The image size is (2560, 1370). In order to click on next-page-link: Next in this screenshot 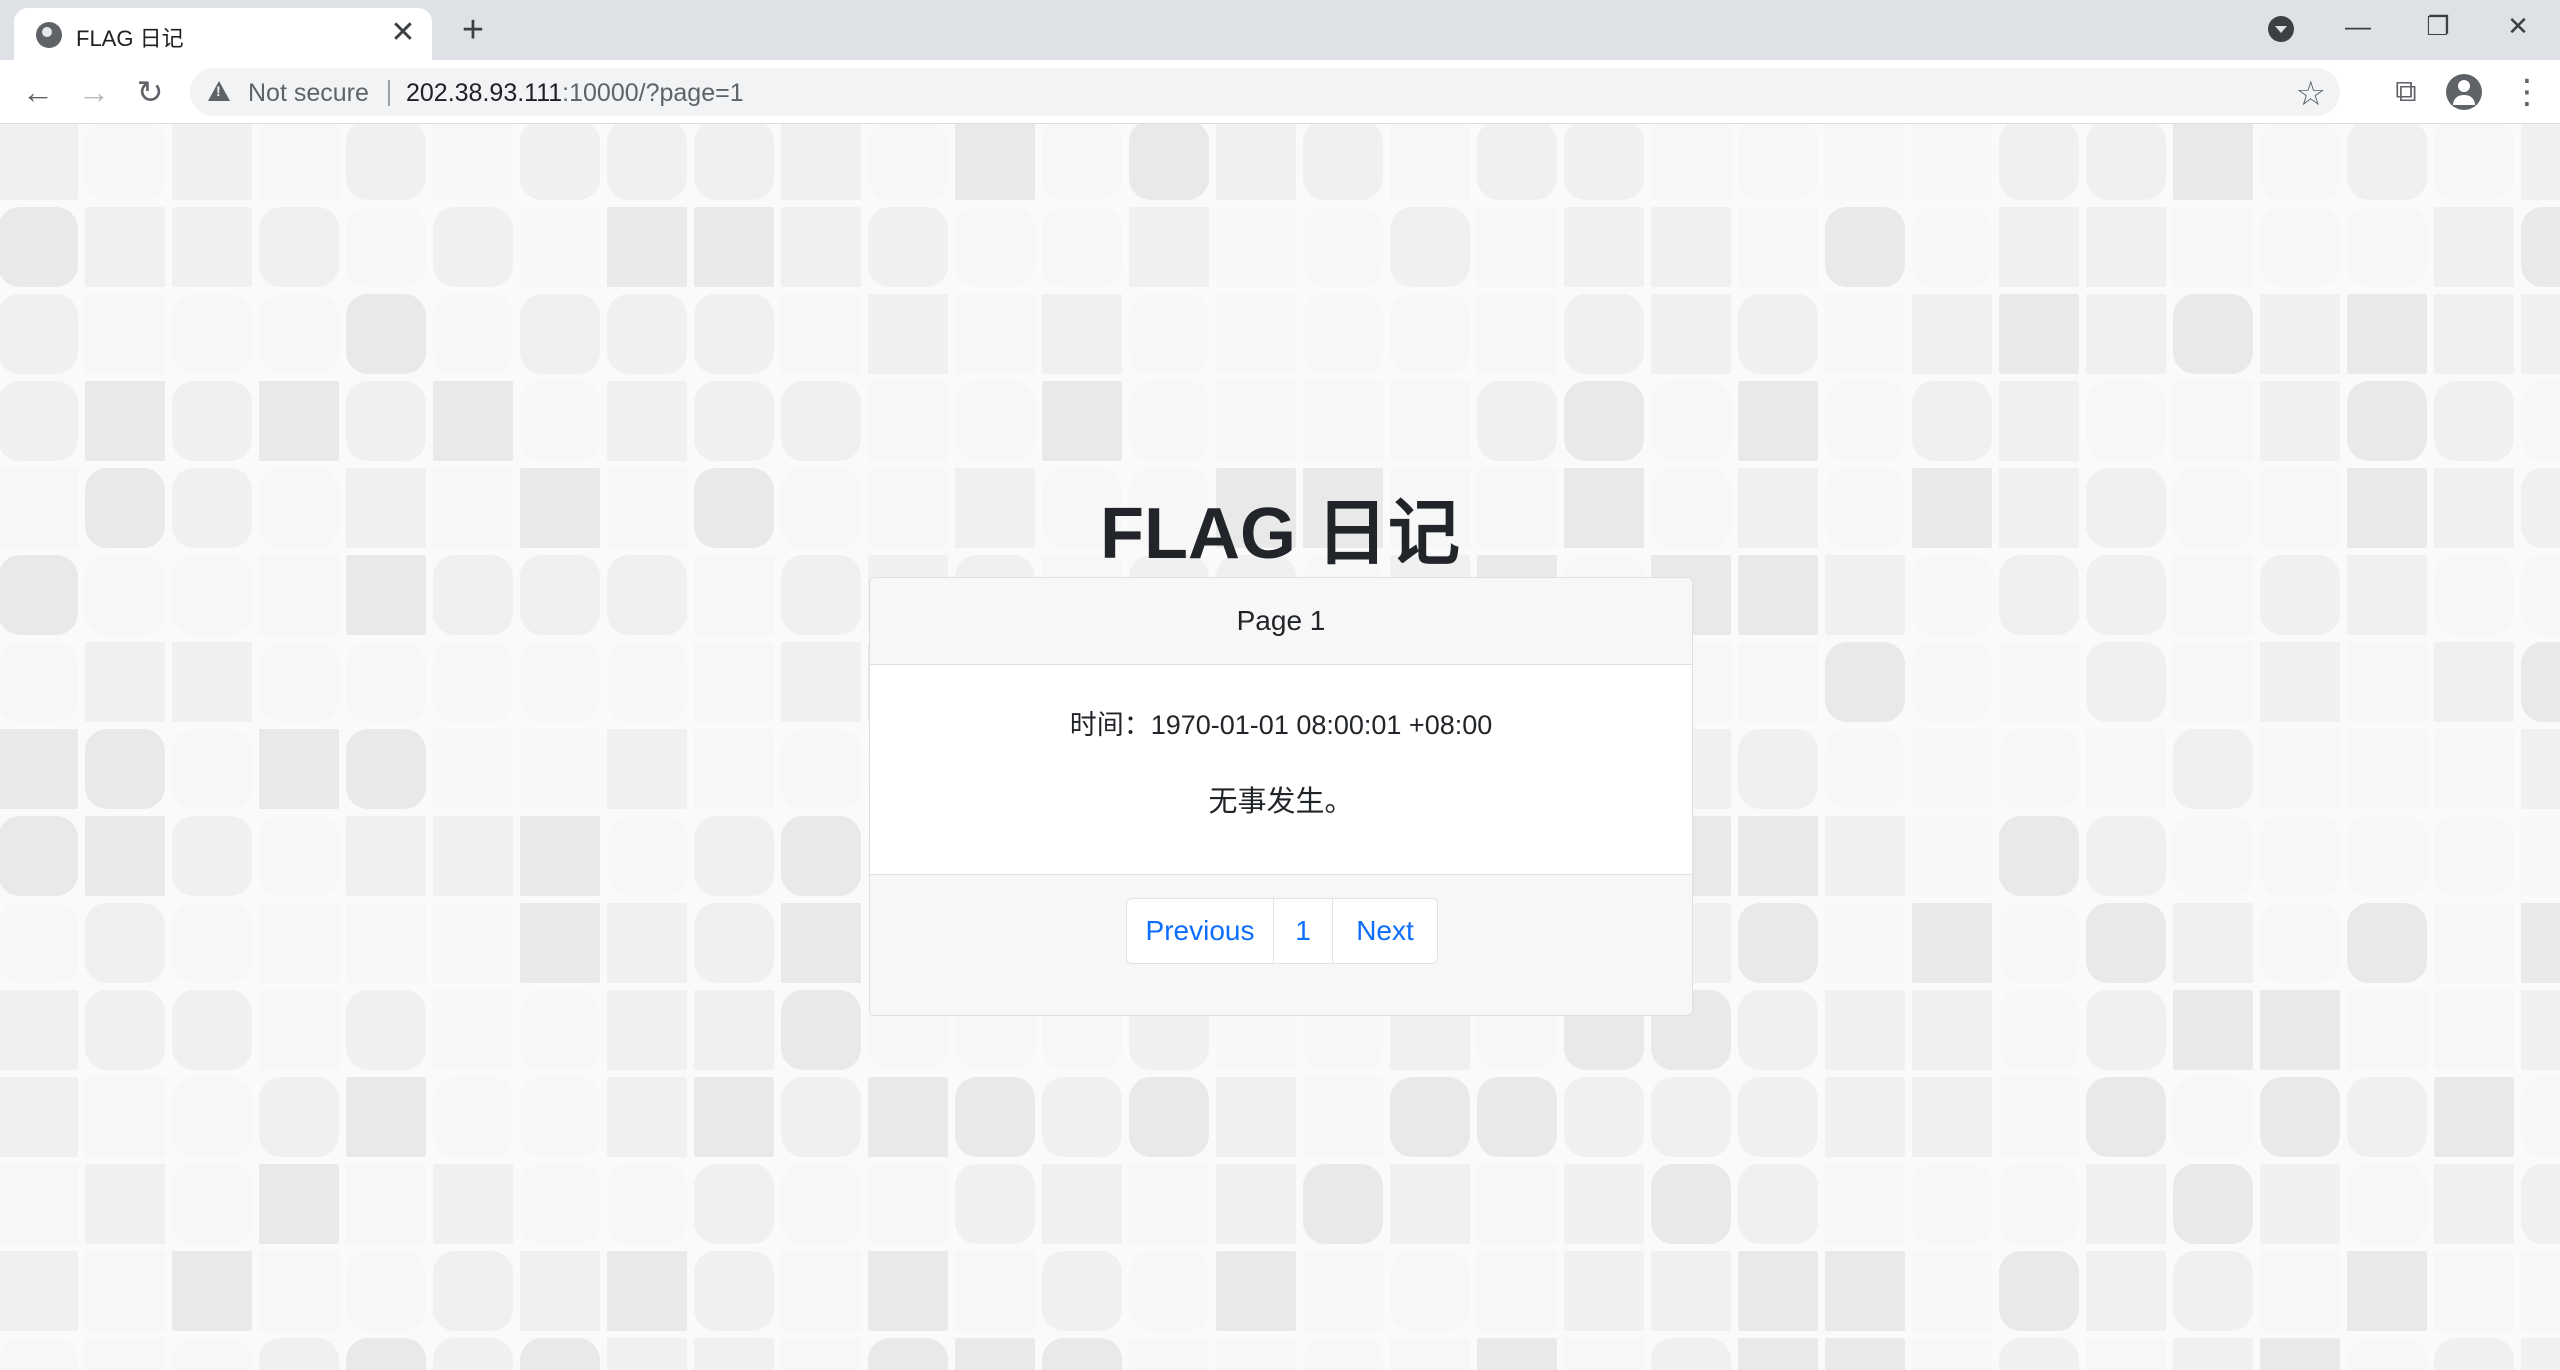, I will do `click(1385, 931)`.